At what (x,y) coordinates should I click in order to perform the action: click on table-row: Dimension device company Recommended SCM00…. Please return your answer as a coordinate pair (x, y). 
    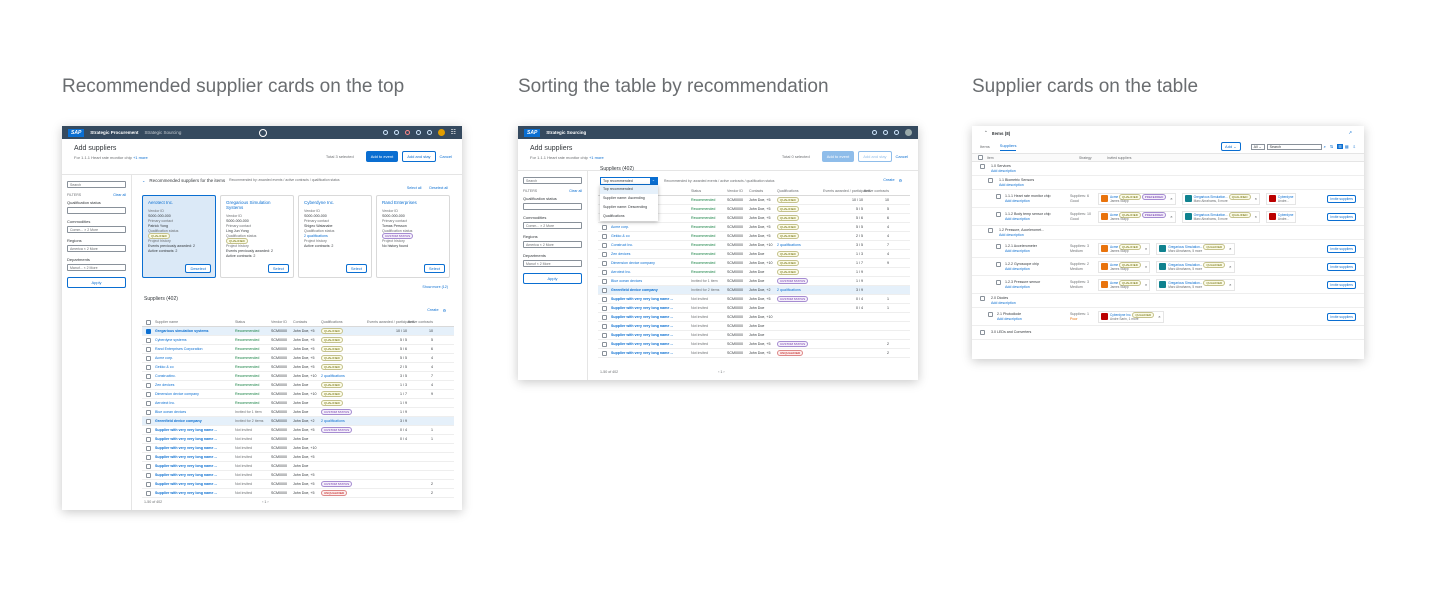
    Looking at the image, I should click on (298, 394).